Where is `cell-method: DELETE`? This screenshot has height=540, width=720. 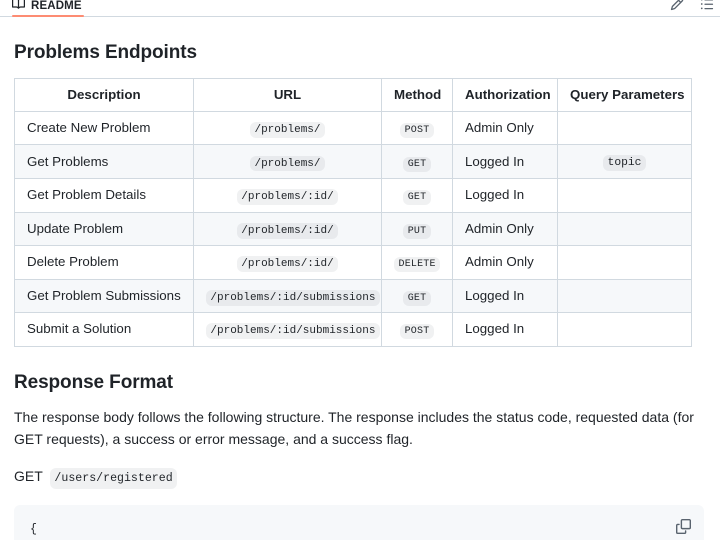 cell-method: DELETE is located at coordinates (417, 262).